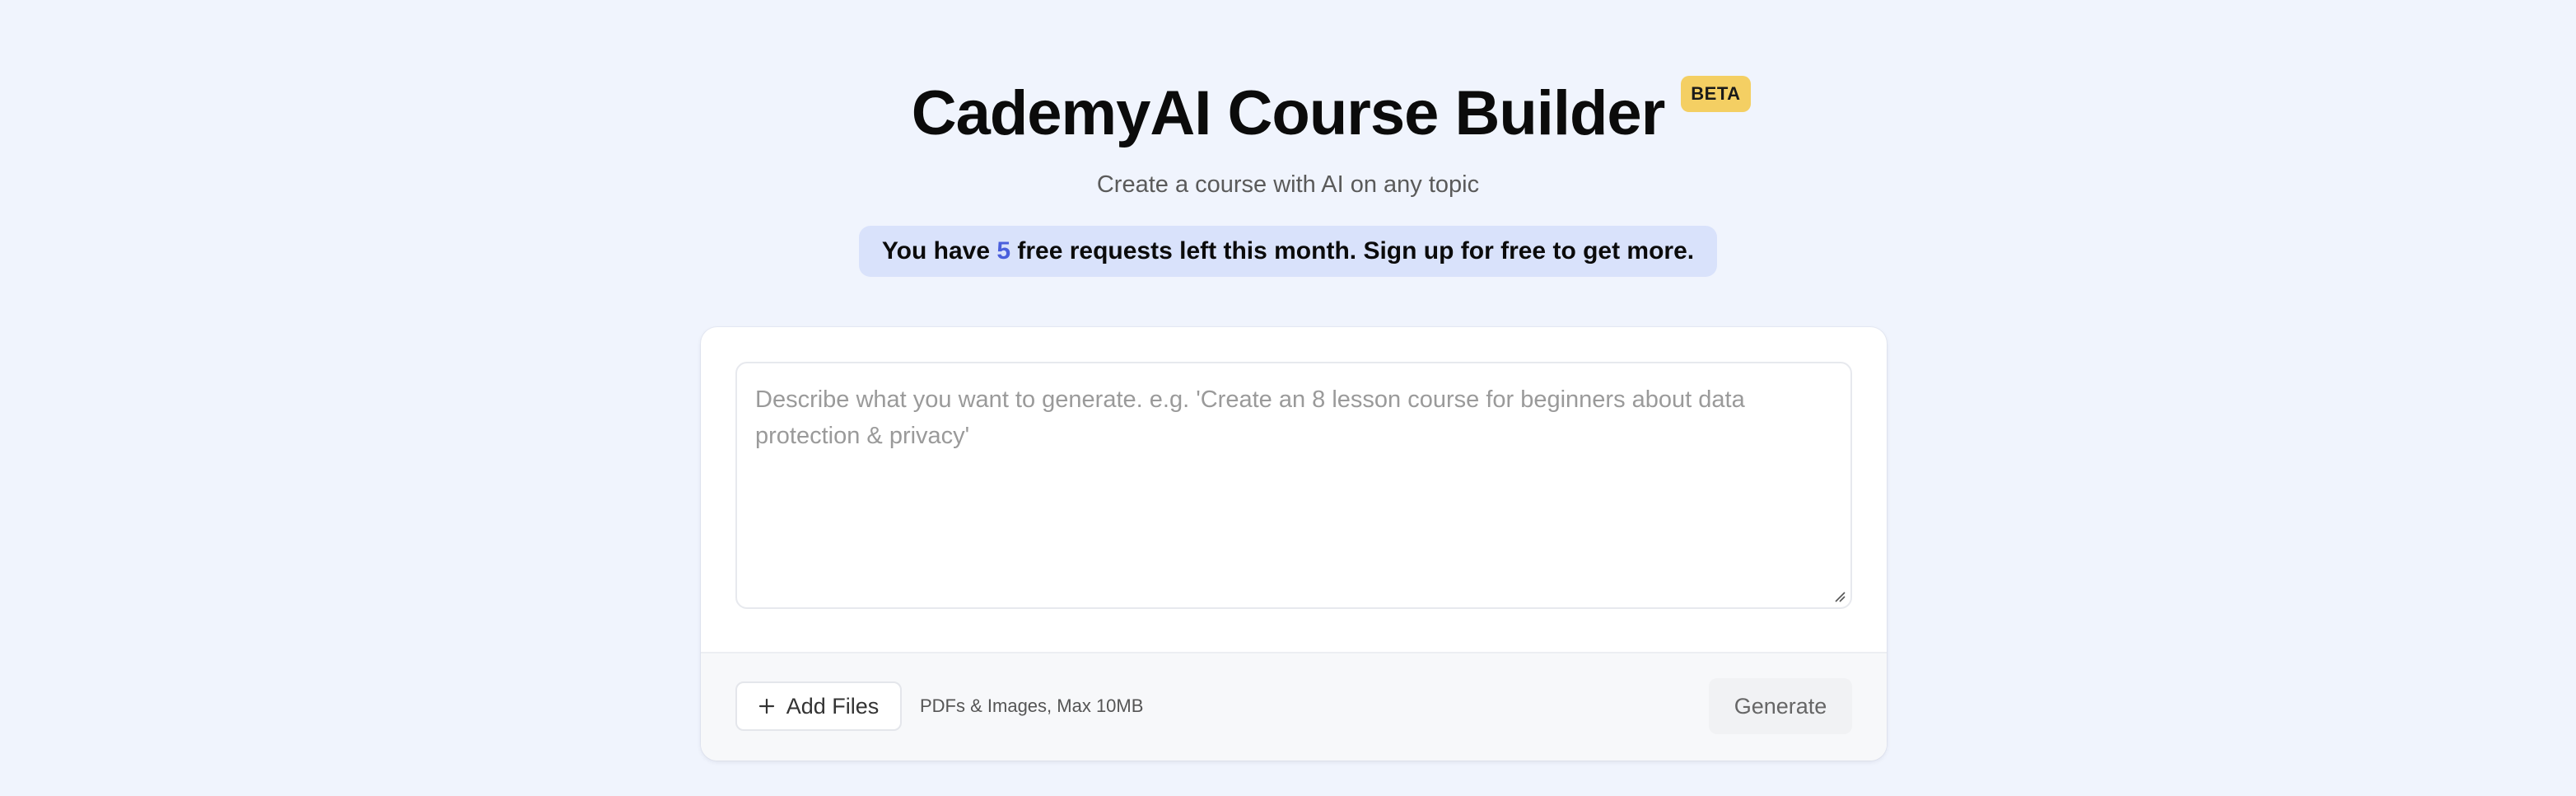  I want to click on add-files-label: Add Files, so click(833, 706).